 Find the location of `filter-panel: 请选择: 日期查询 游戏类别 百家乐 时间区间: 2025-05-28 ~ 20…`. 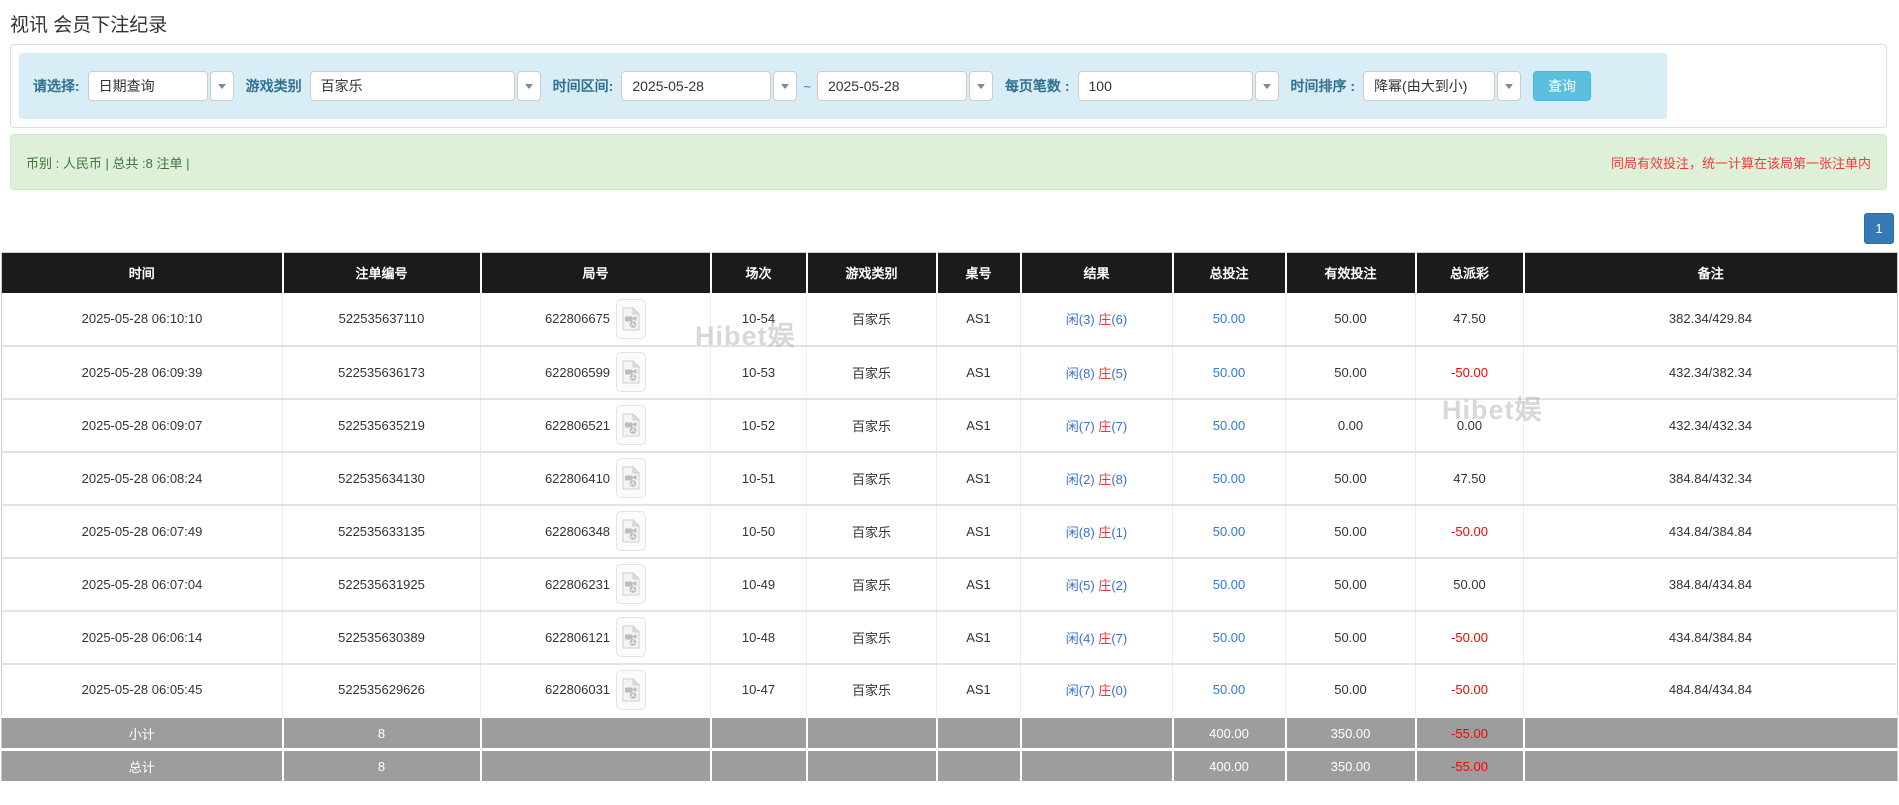

filter-panel: 请选择: 日期查询 游戏类别 百家乐 时间区间: 2025-05-28 ~ 20… is located at coordinates (948, 86).